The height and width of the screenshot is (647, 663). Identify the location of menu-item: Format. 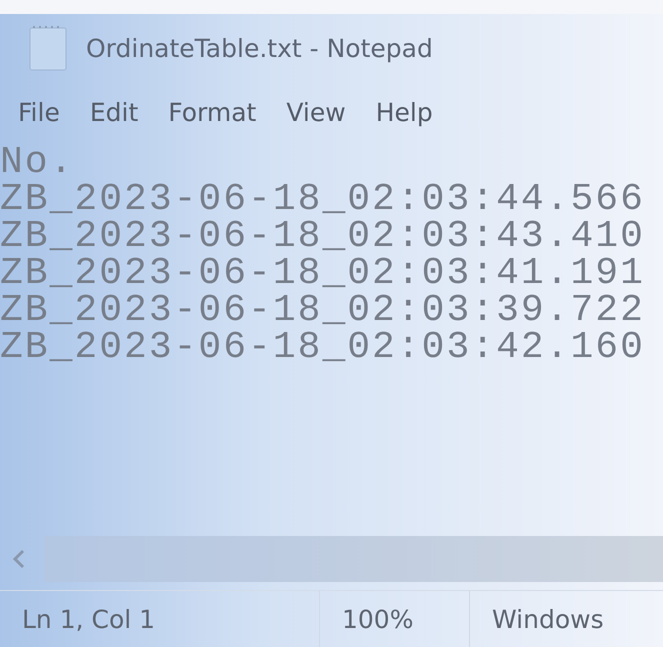
(212, 112).